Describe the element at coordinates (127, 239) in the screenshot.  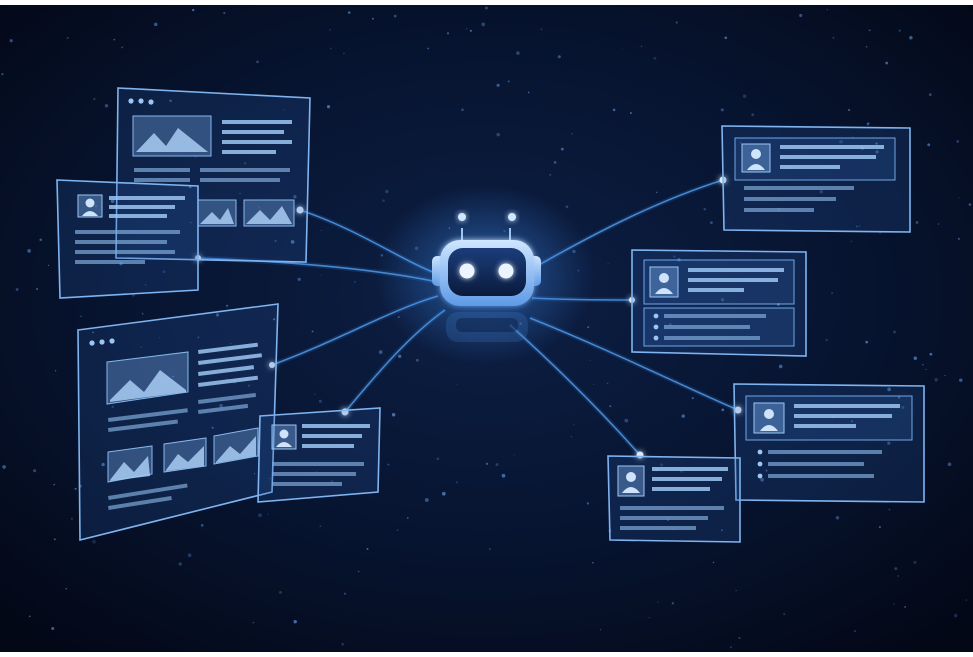
I see `profile-card-left-top` at that location.